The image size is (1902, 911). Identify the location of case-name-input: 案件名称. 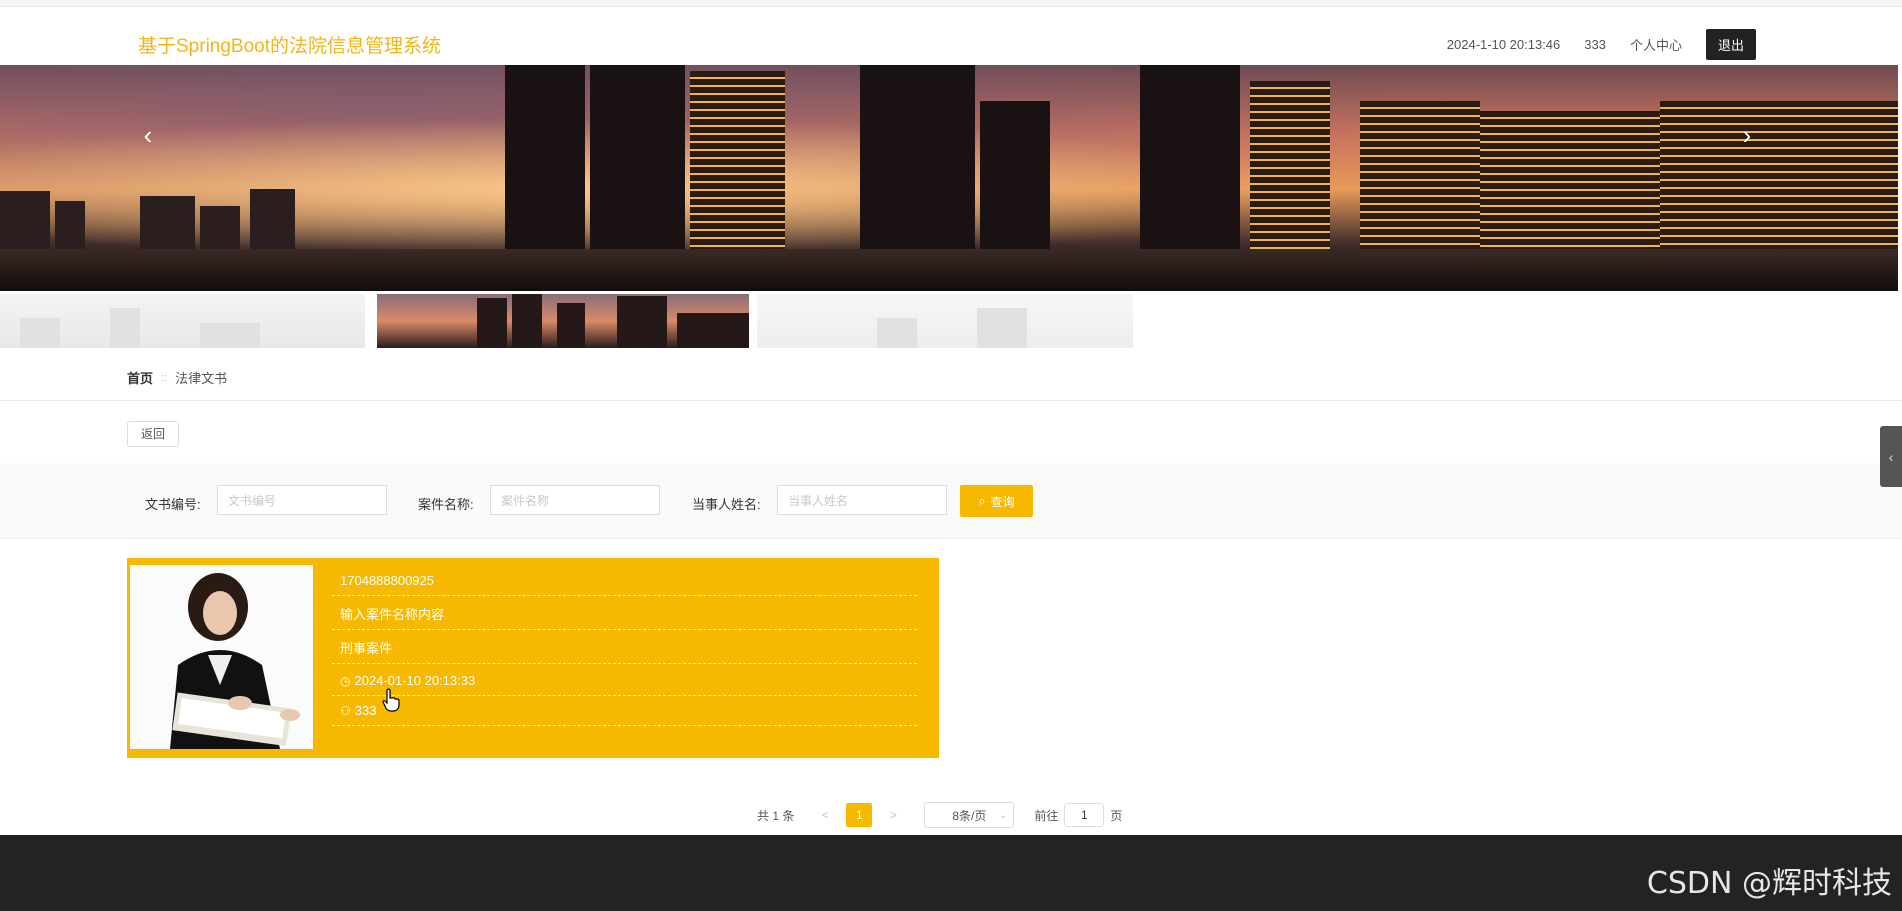
(575, 500).